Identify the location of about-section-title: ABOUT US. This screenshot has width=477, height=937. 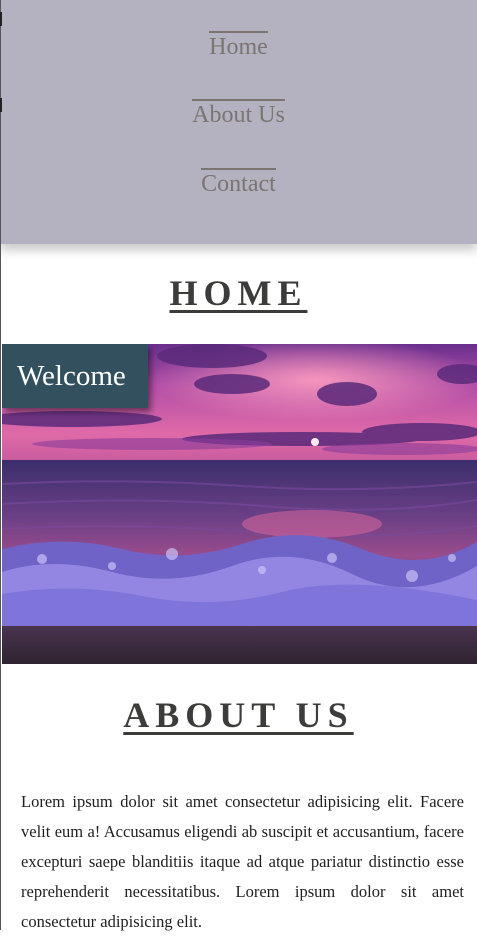
(238, 715).